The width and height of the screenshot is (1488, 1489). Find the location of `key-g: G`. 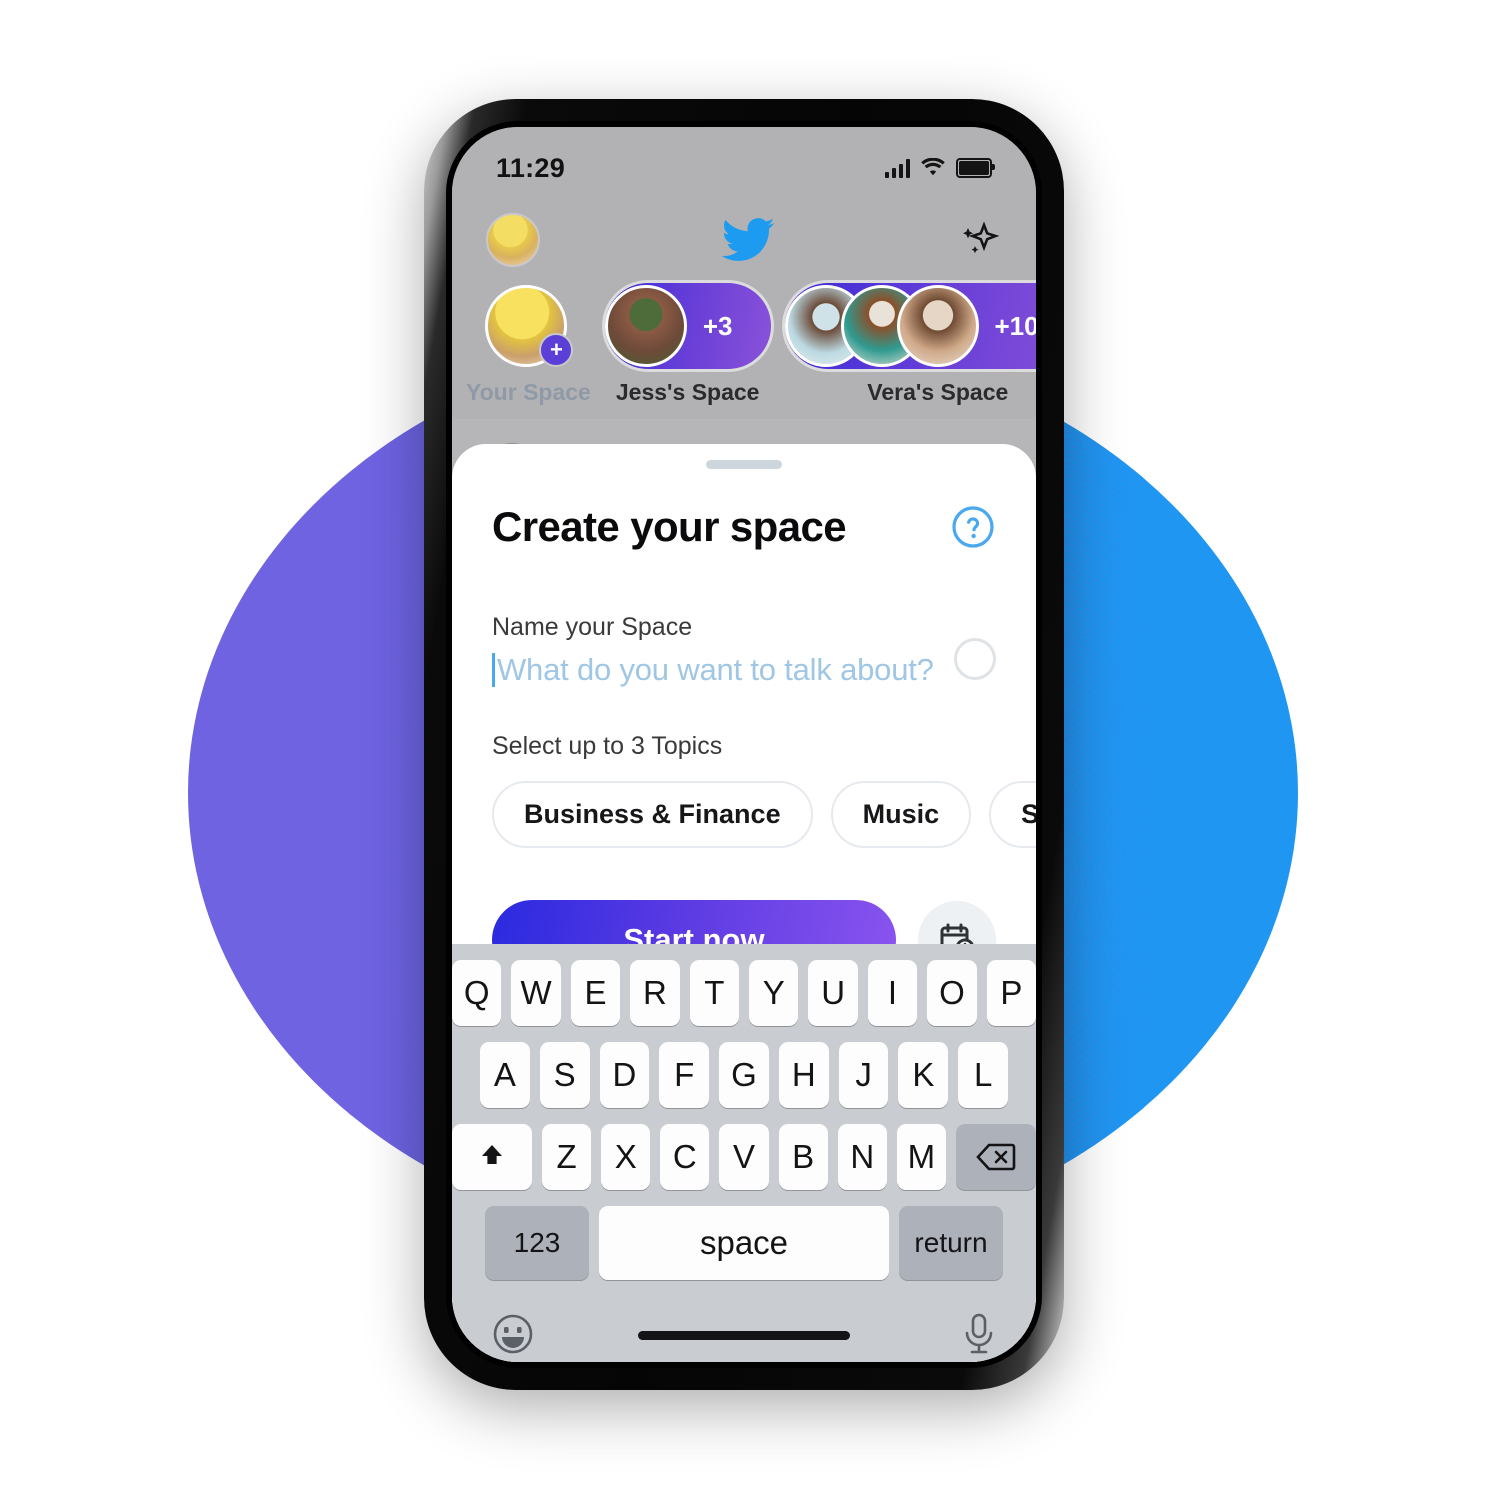

key-g: G is located at coordinates (744, 1075).